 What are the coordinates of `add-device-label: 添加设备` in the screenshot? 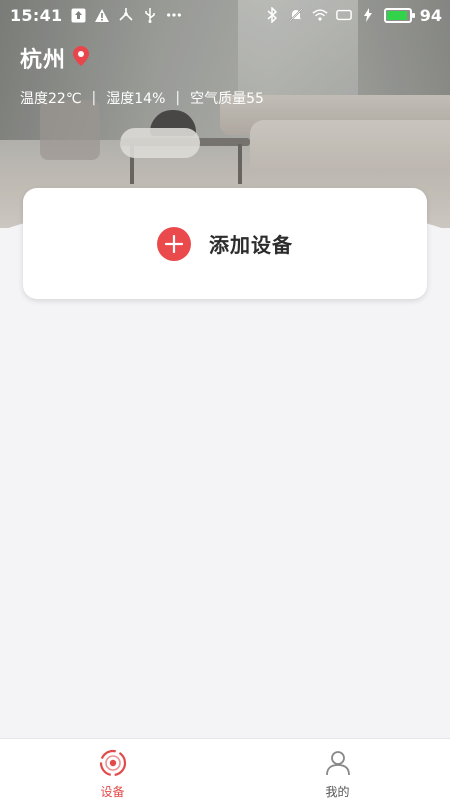 It's located at (251, 245).